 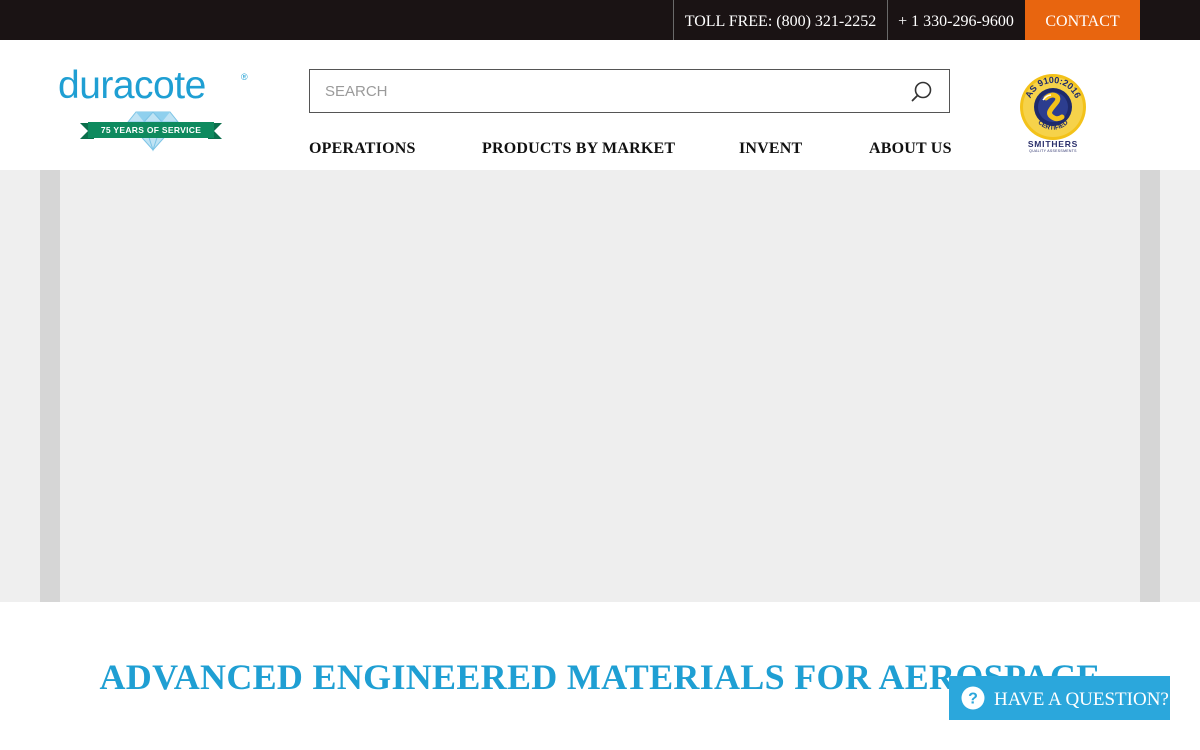 I want to click on nav-invent: INVENT, so click(x=770, y=149).